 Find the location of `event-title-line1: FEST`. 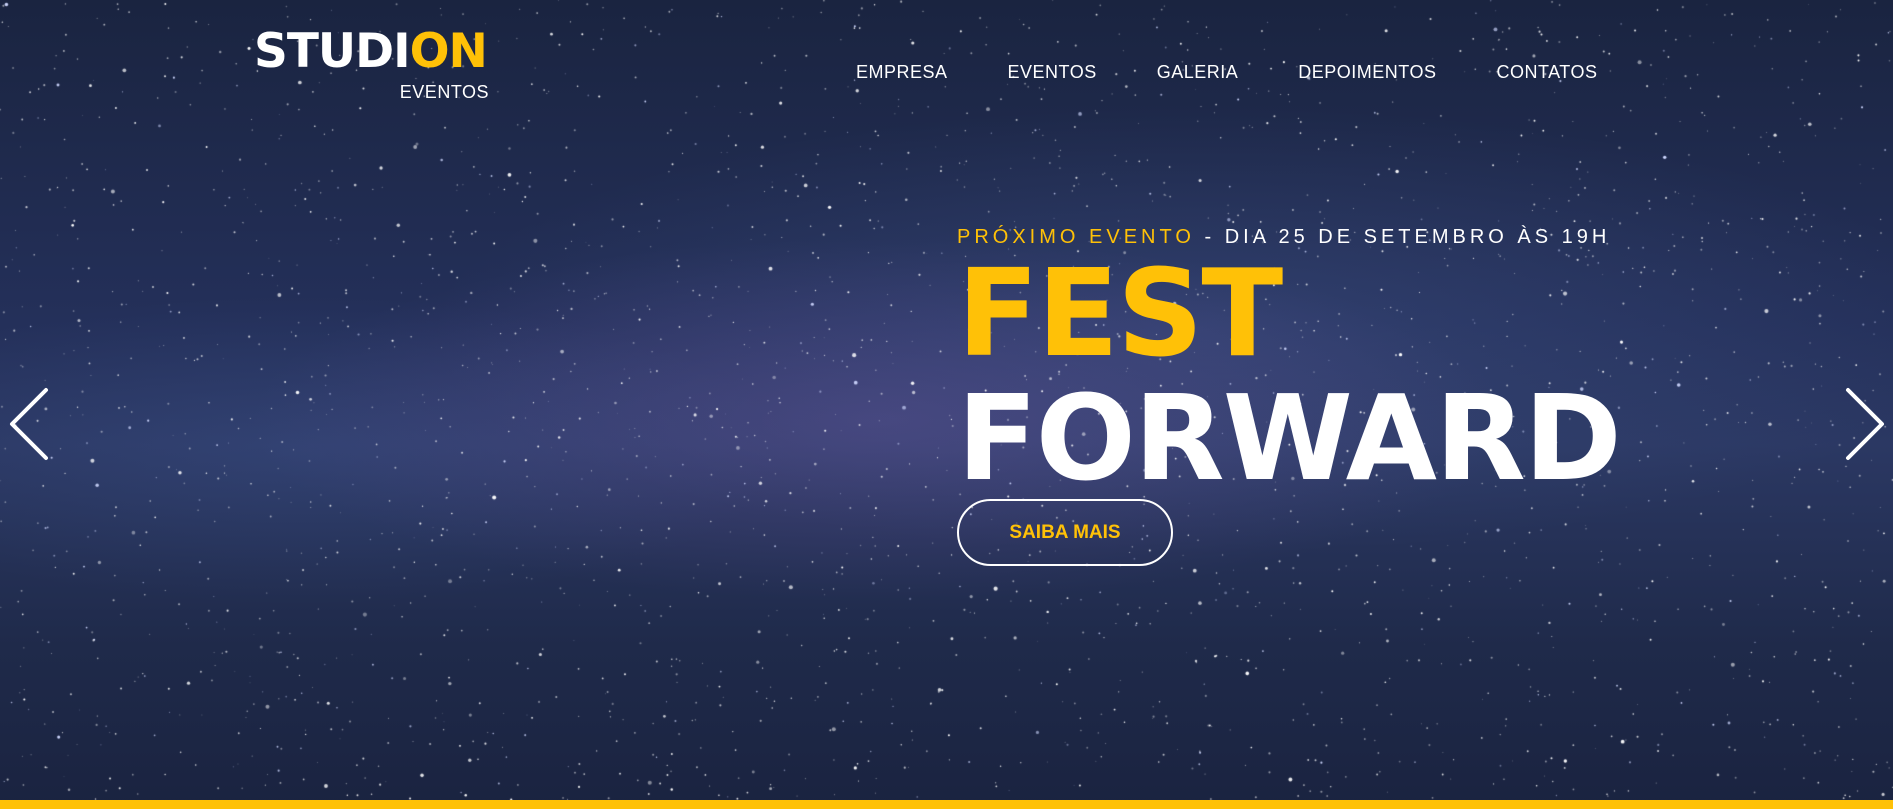

event-title-line1: FEST is located at coordinates (1120, 314).